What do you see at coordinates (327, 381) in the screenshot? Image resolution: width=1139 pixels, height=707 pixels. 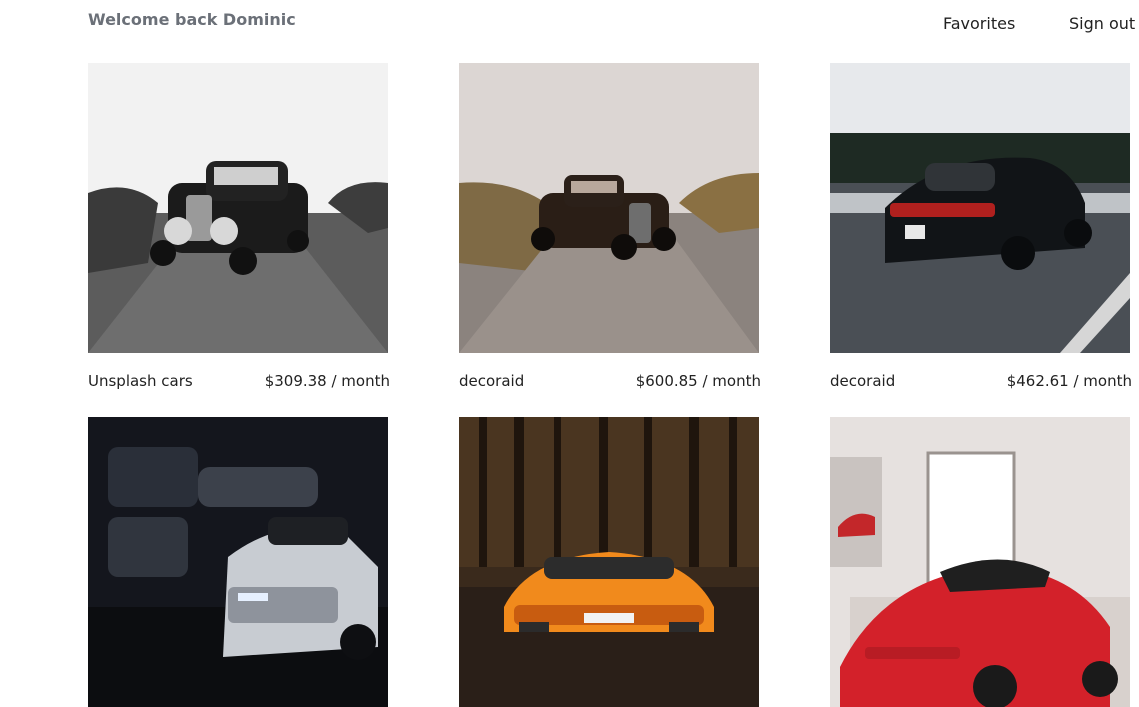 I see `listing-price: $309.38 / month` at bounding box center [327, 381].